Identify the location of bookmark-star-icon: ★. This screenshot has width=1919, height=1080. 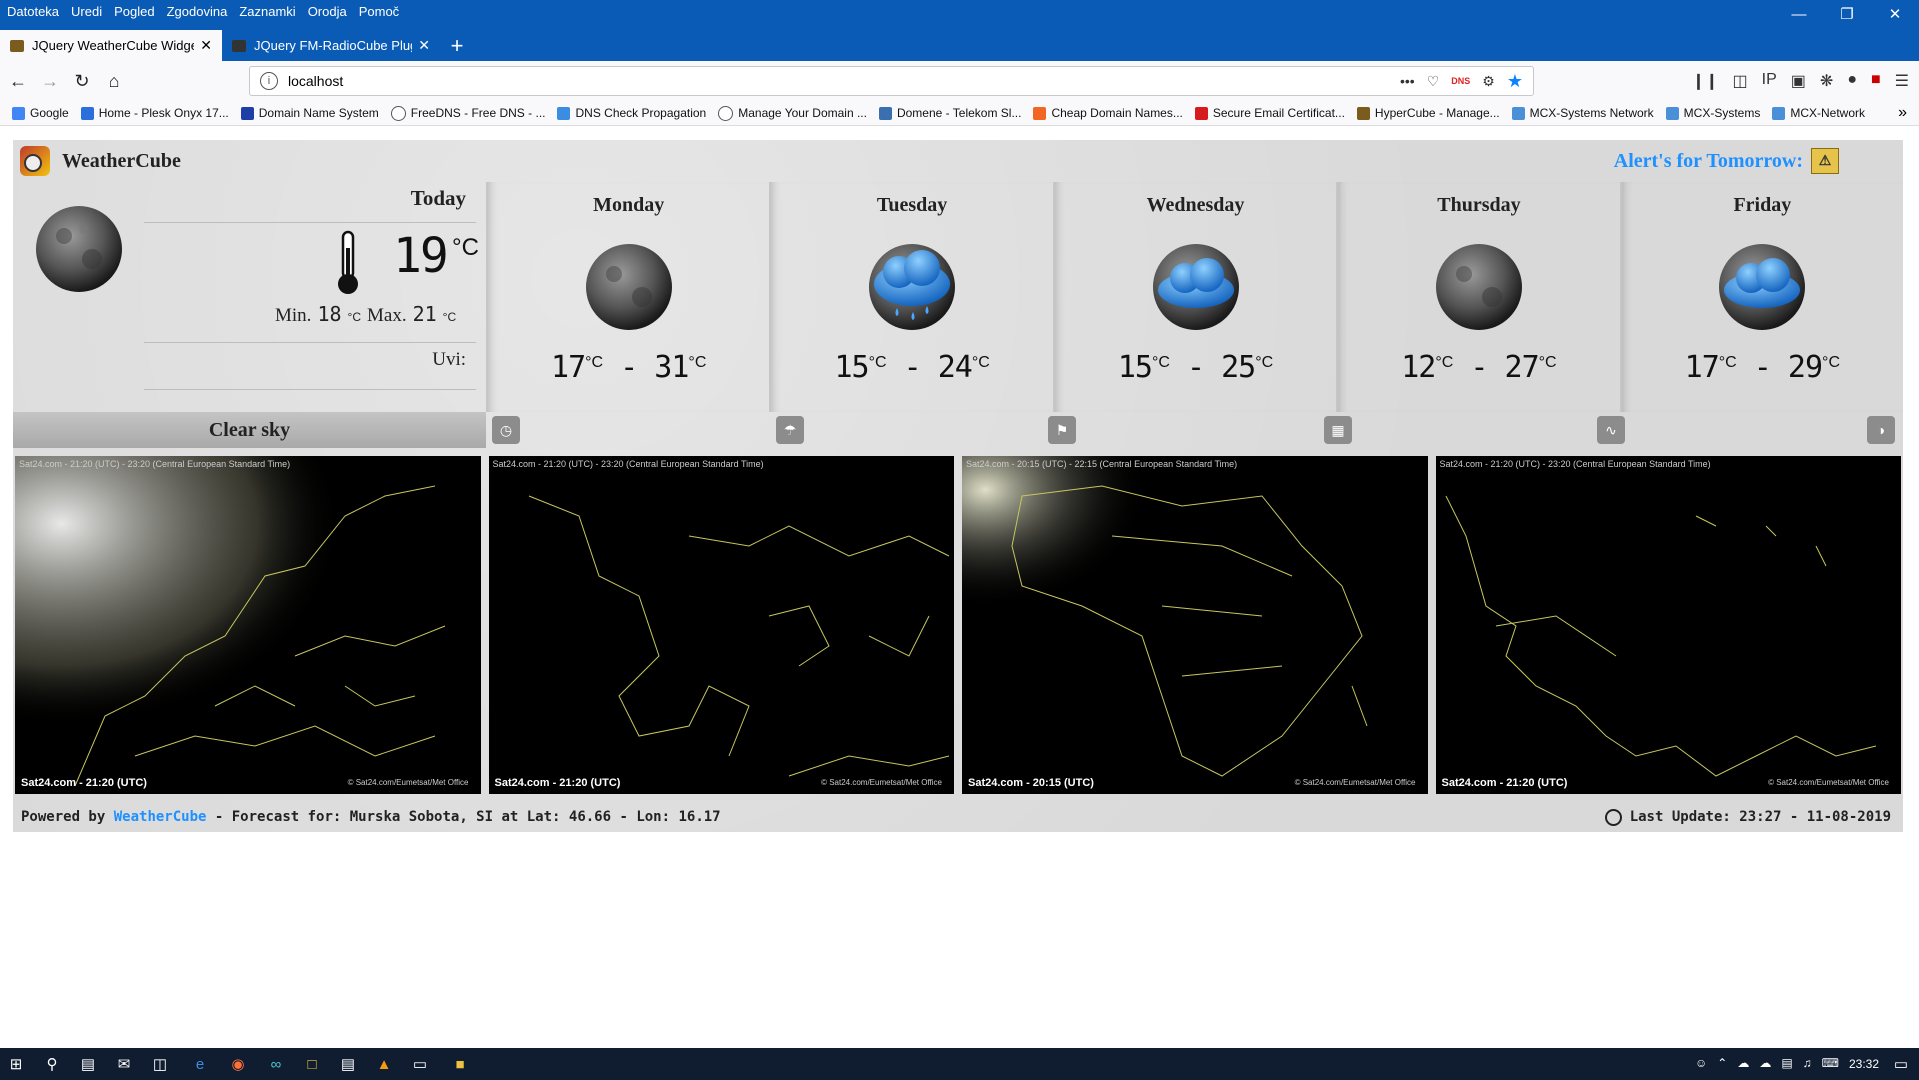
(1515, 81).